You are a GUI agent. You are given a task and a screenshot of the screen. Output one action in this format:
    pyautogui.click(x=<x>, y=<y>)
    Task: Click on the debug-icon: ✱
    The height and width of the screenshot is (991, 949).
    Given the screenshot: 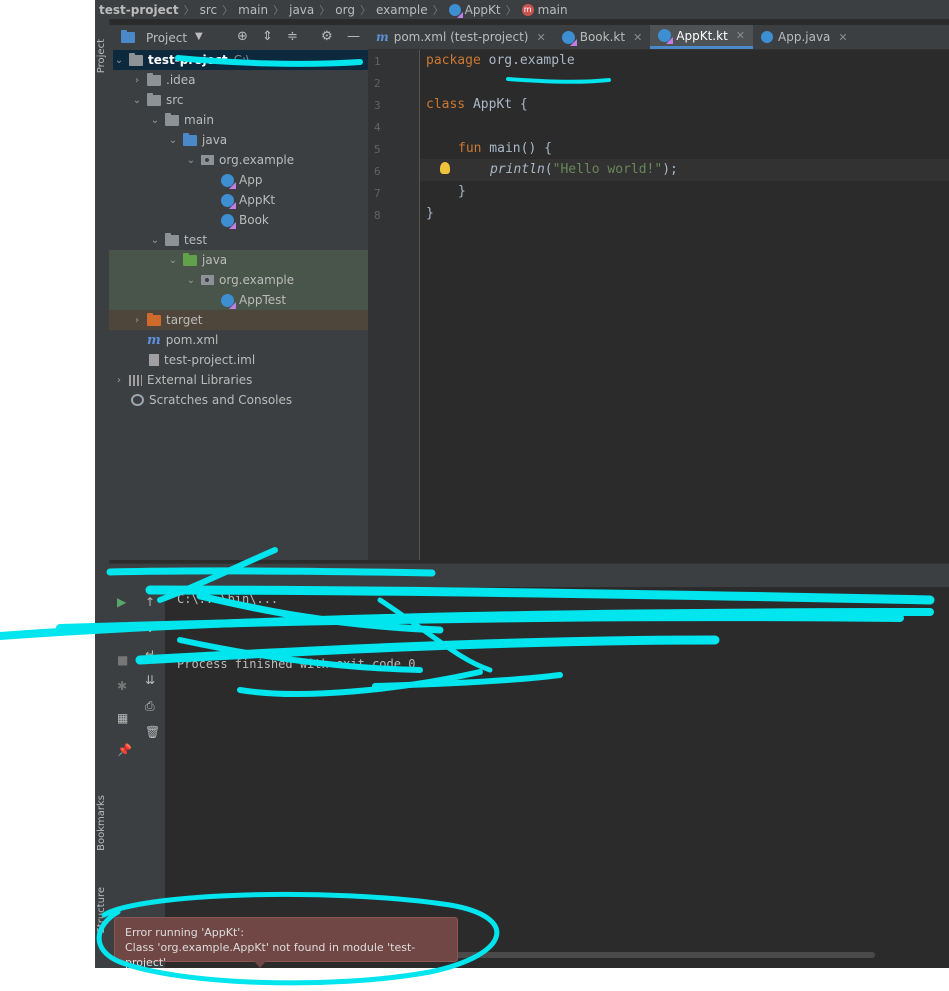 What is the action you would take?
    pyautogui.click(x=122, y=686)
    